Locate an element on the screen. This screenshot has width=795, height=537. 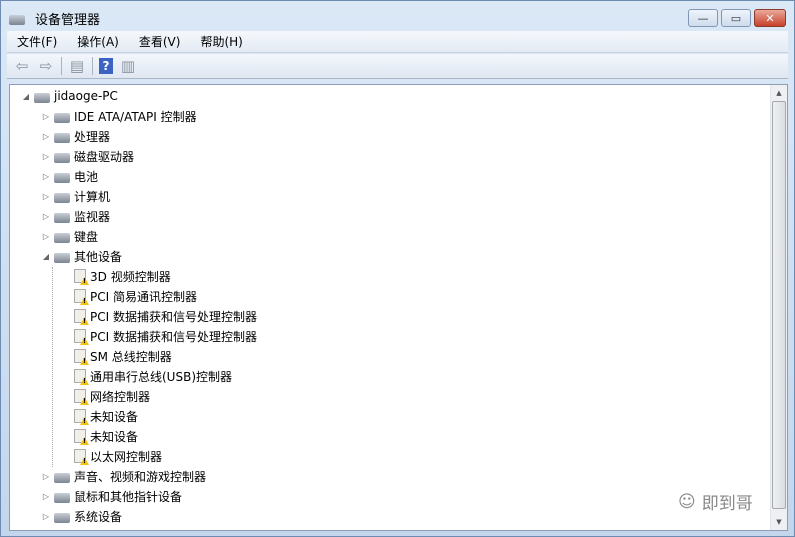
tree-category: ▷ 鼠标和其他指针设备 is located at coordinates (112, 496).